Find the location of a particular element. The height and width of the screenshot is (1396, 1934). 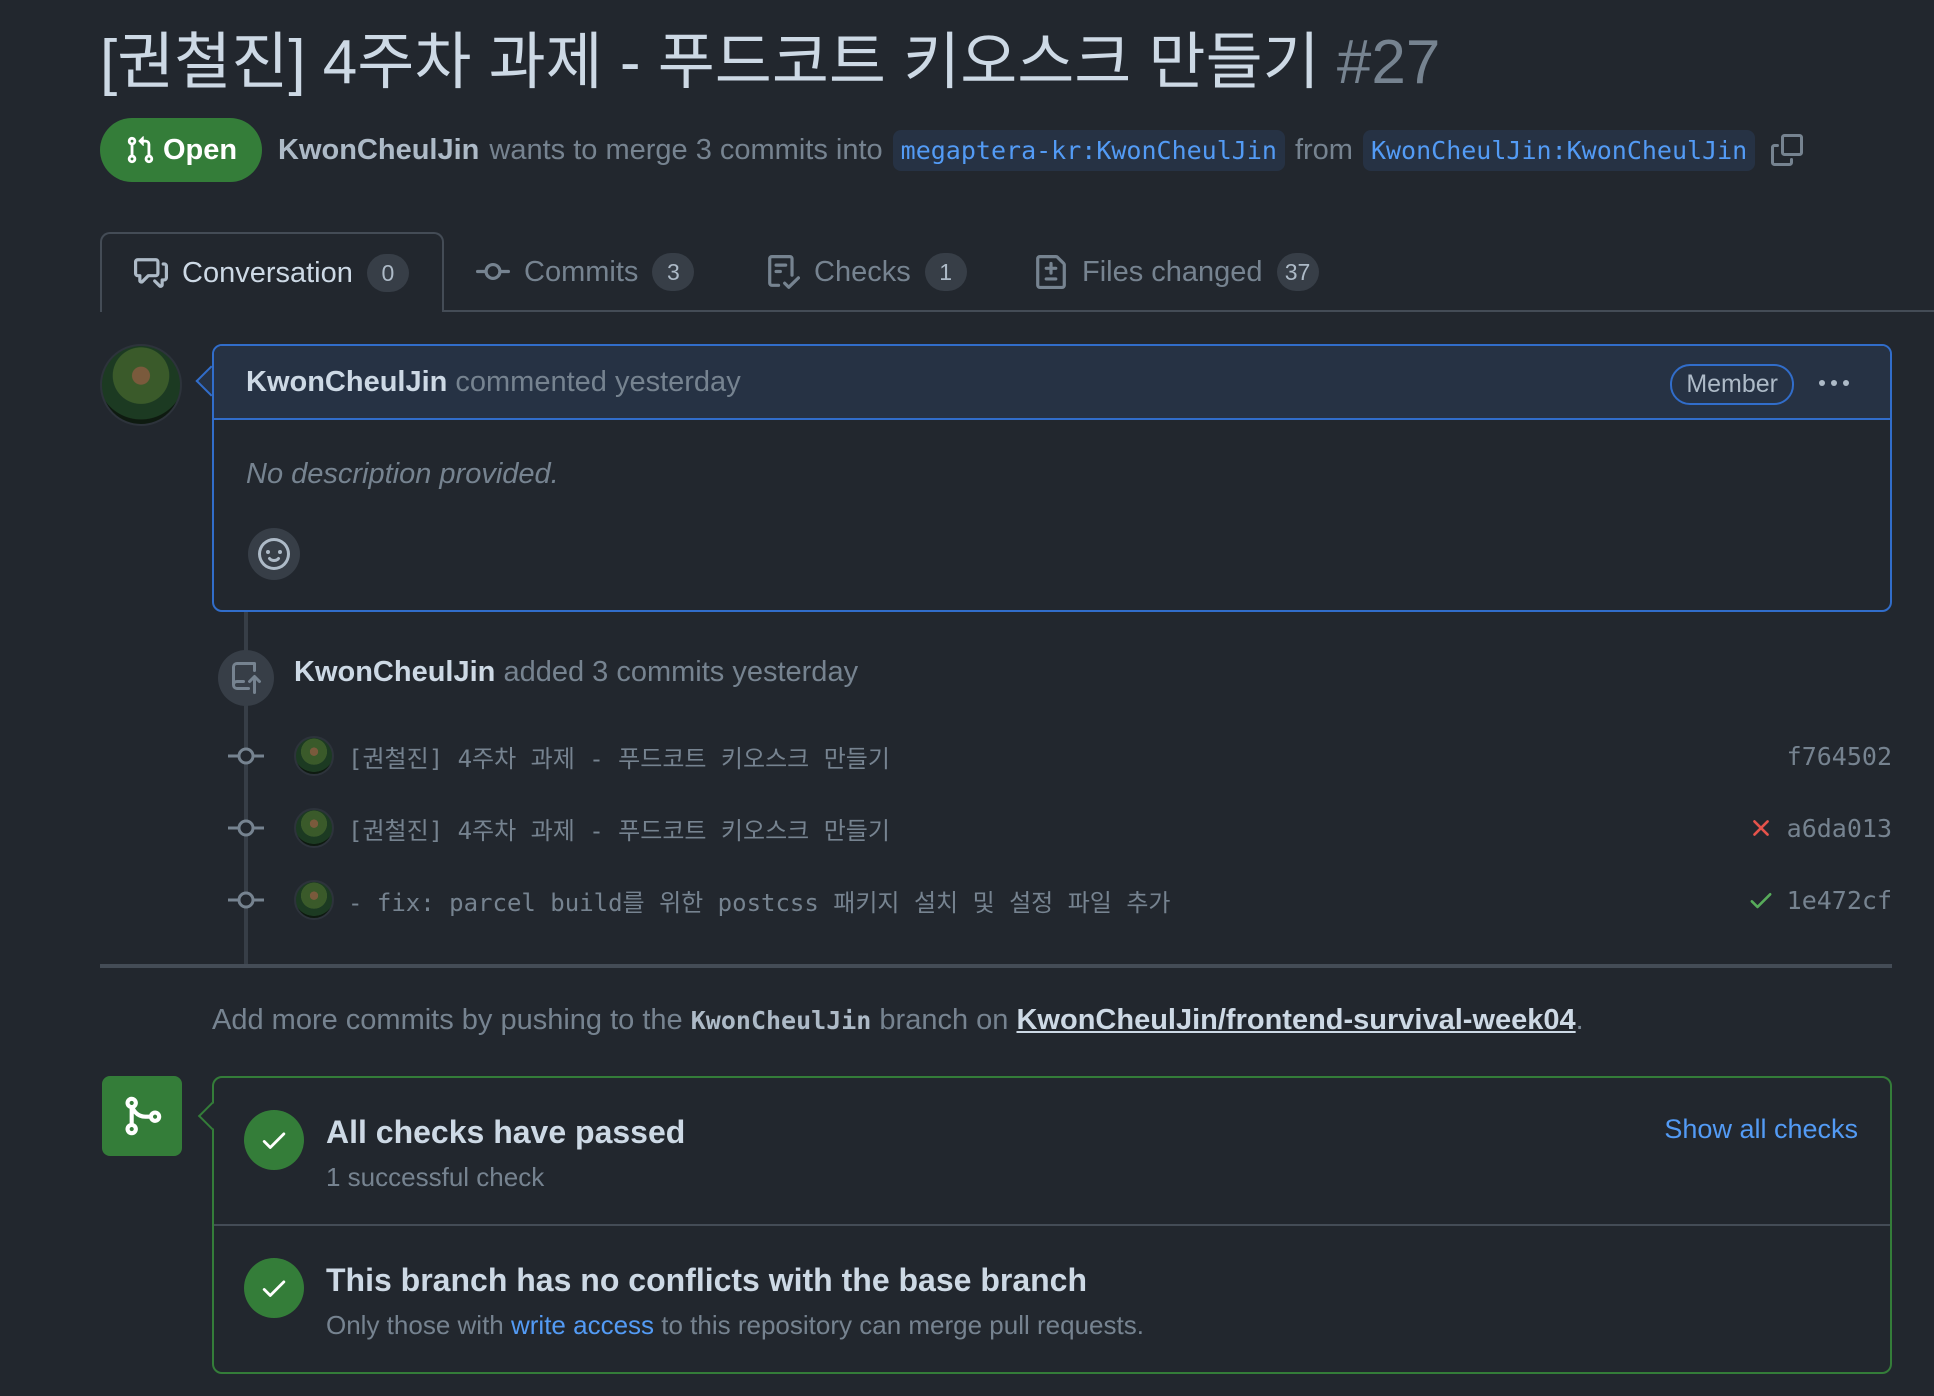

comment-timestamp: commented yesterday is located at coordinates (597, 382).